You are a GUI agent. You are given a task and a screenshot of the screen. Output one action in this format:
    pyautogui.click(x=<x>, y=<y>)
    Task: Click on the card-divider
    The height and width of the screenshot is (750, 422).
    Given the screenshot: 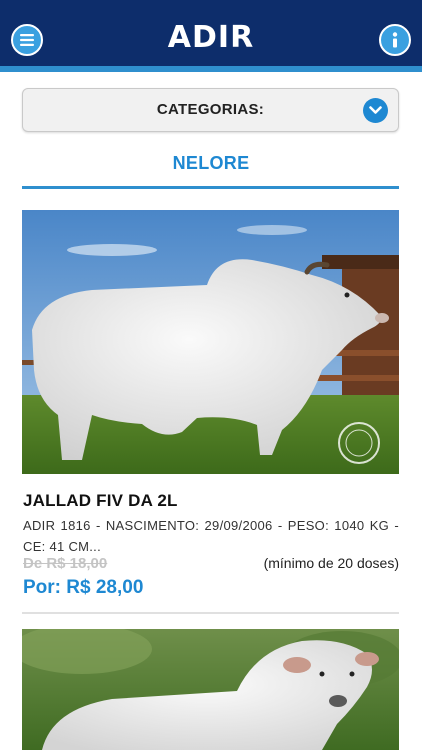 What is the action you would take?
    pyautogui.click(x=210, y=613)
    